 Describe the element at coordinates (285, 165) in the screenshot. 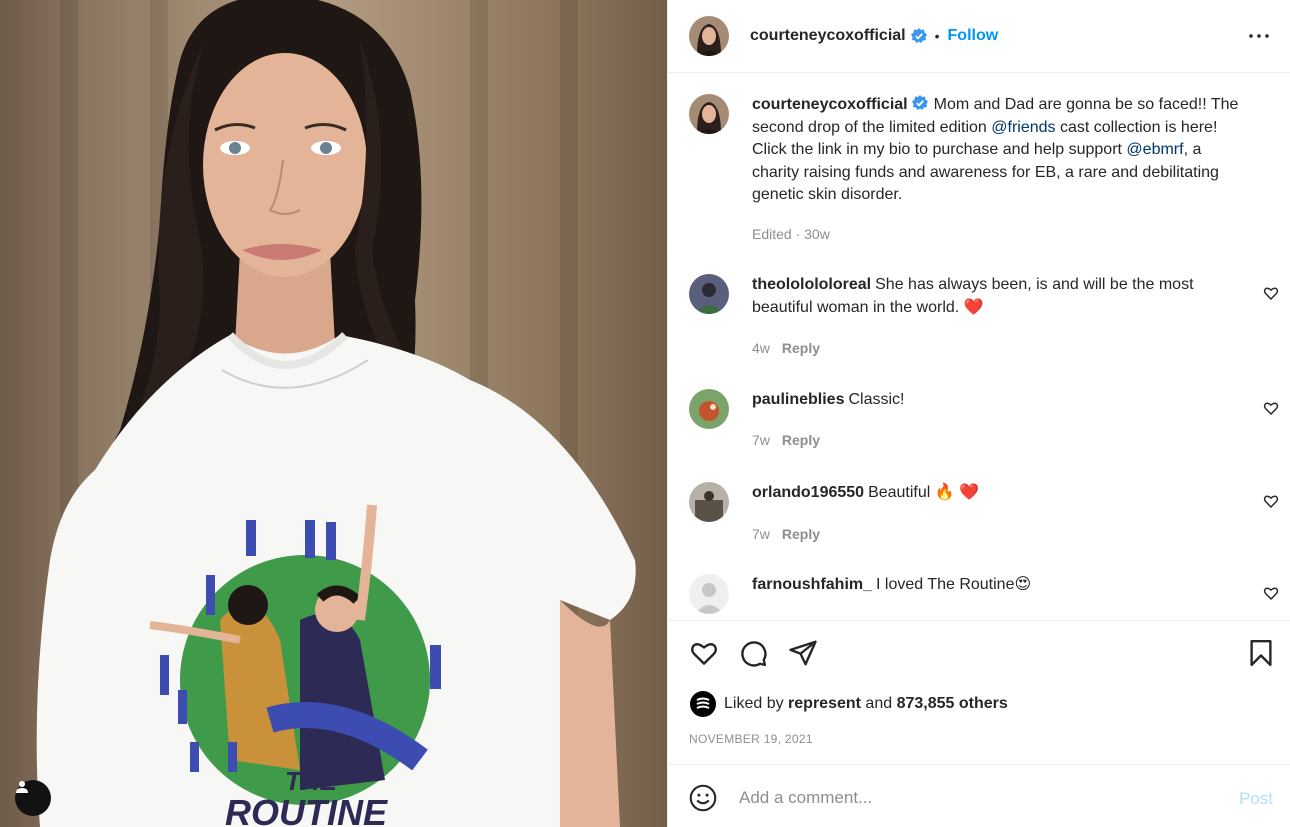

I see `face` at that location.